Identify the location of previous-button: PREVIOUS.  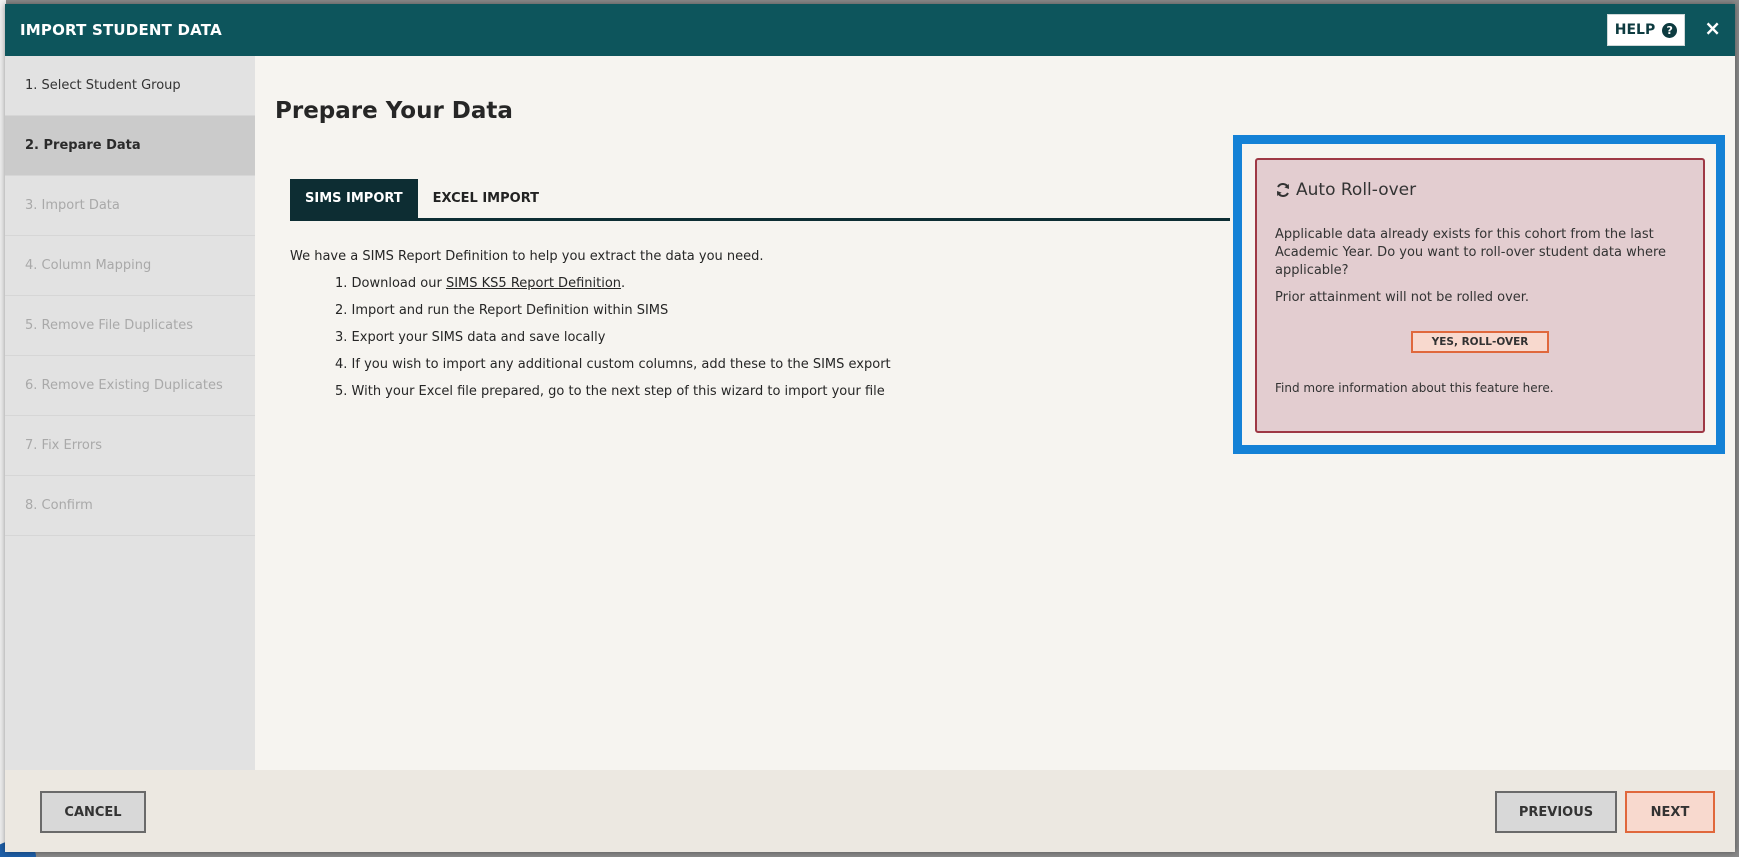
(1556, 812).